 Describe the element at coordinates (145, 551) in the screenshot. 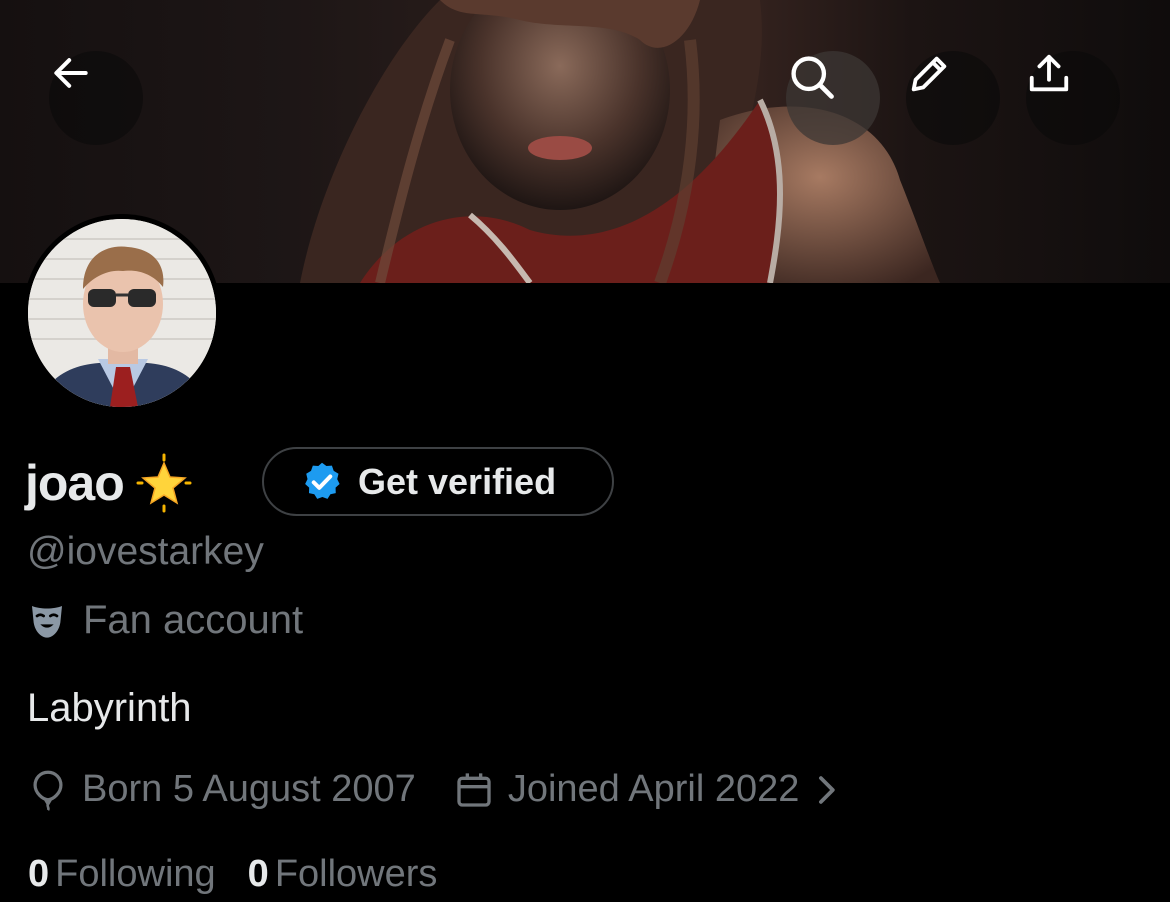

I see `username-handle: @iovestarkey` at that location.